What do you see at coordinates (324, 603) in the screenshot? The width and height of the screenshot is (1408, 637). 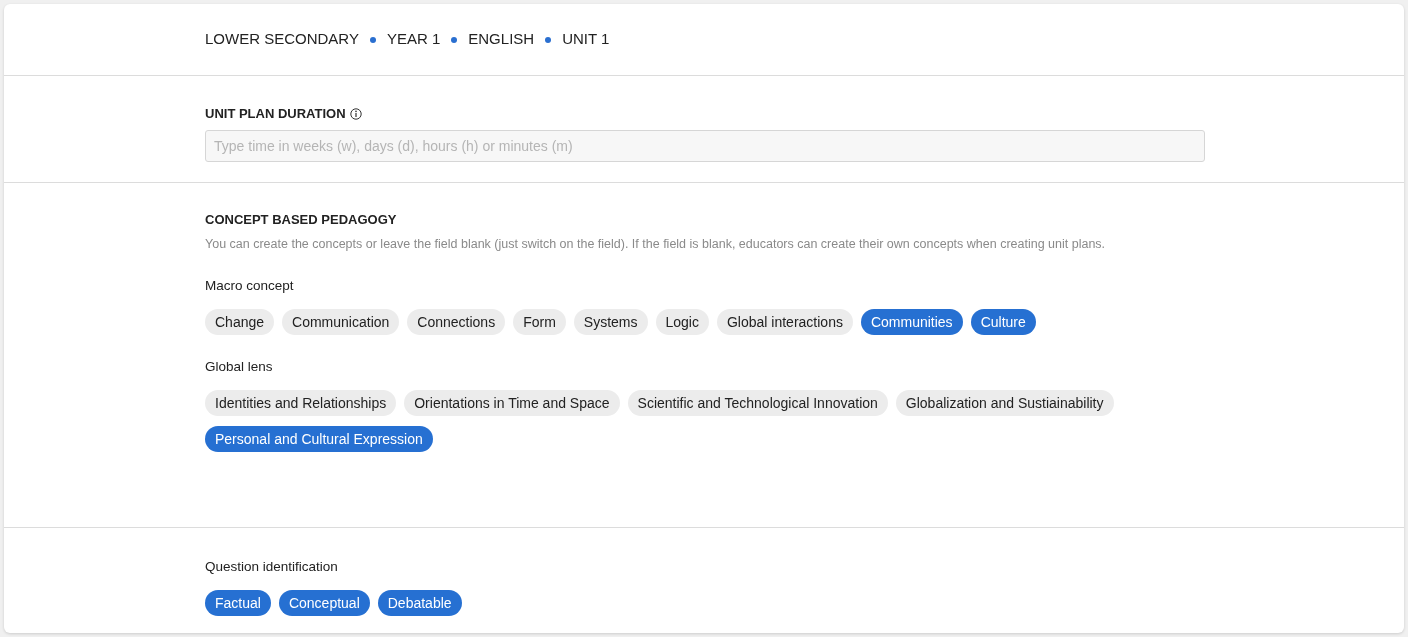 I see `tag-chip: Conceptual` at bounding box center [324, 603].